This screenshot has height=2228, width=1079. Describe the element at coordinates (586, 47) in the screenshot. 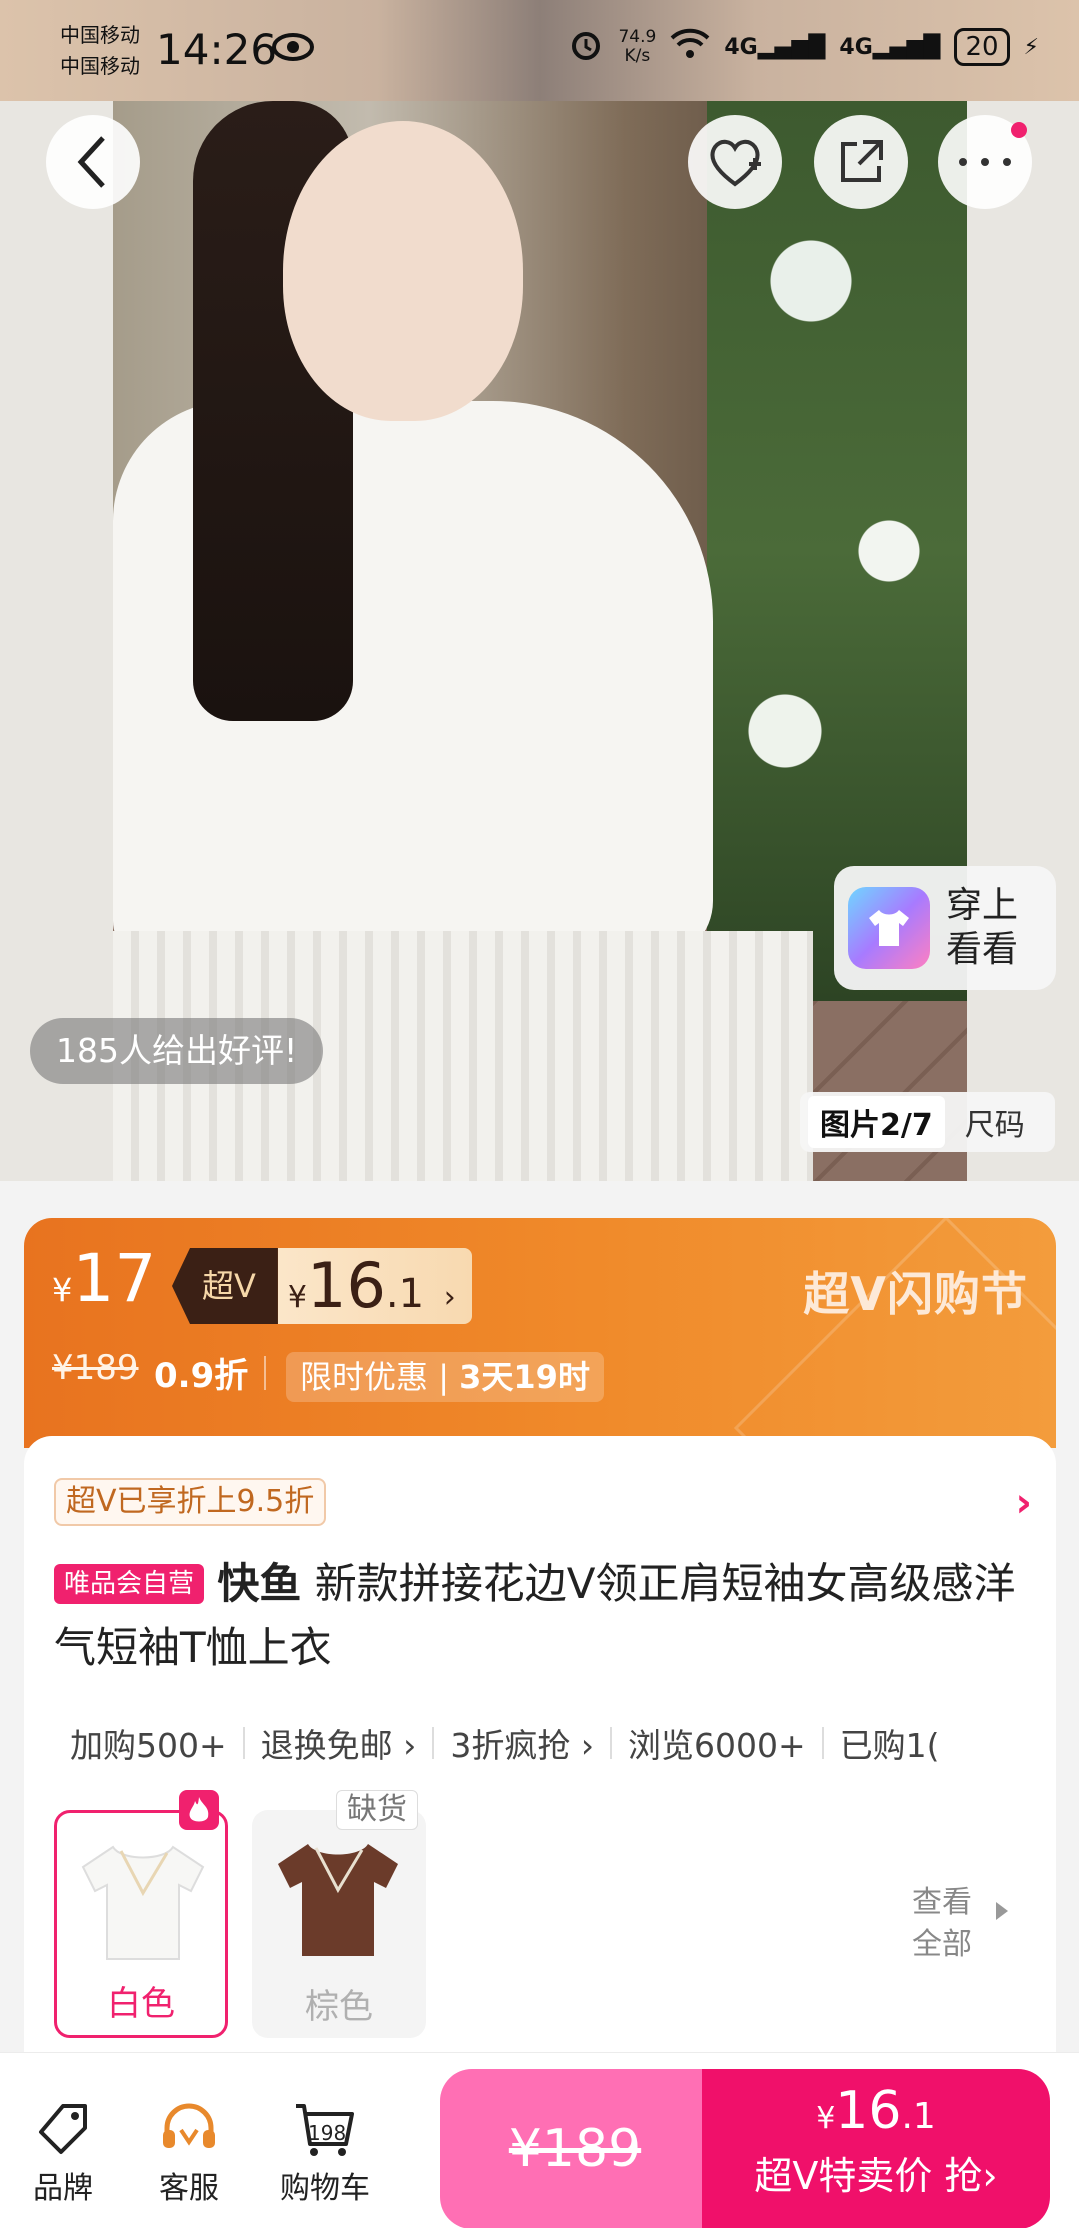

I see `alarm-icon` at that location.